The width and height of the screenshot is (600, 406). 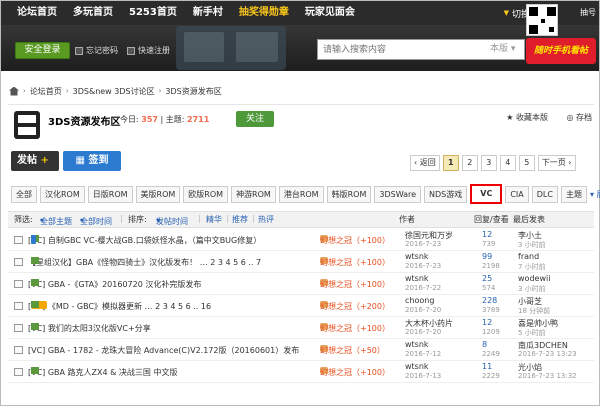 What do you see at coordinates (487, 256) in the screenshot?
I see `reply-count: 99` at bounding box center [487, 256].